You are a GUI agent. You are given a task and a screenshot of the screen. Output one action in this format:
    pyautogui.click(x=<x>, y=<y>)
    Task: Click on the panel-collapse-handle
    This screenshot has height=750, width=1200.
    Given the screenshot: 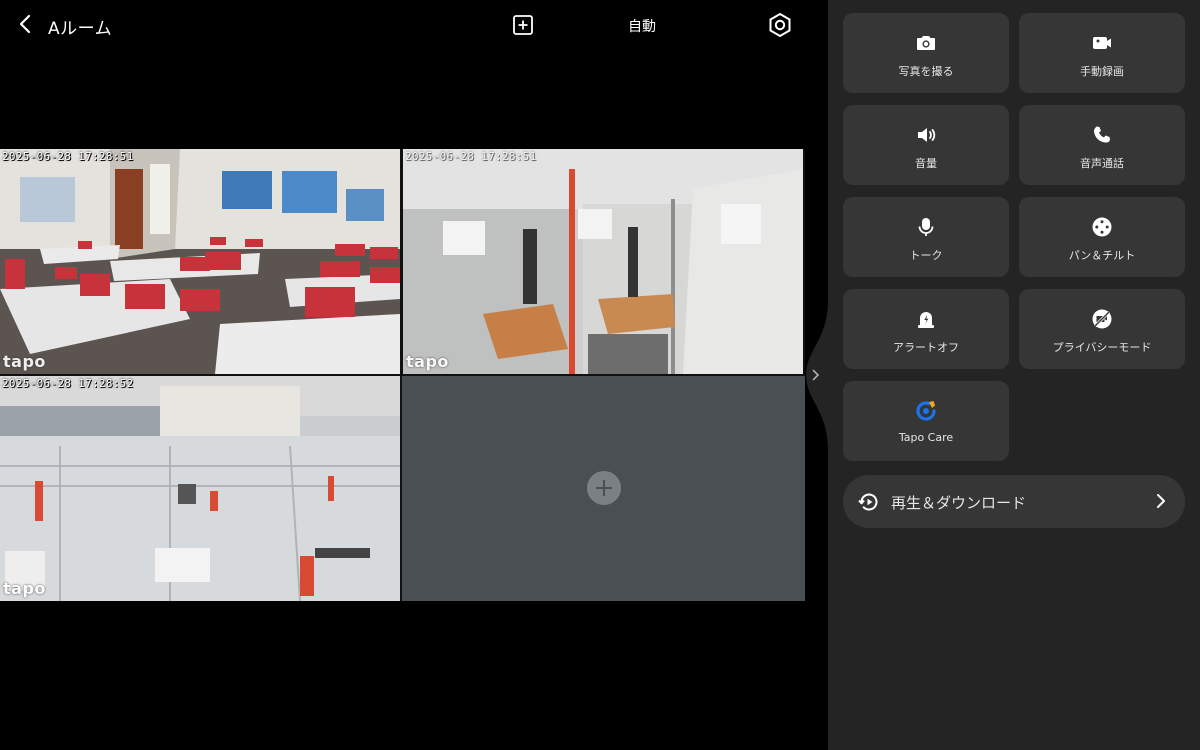 What is the action you would take?
    pyautogui.click(x=816, y=375)
    